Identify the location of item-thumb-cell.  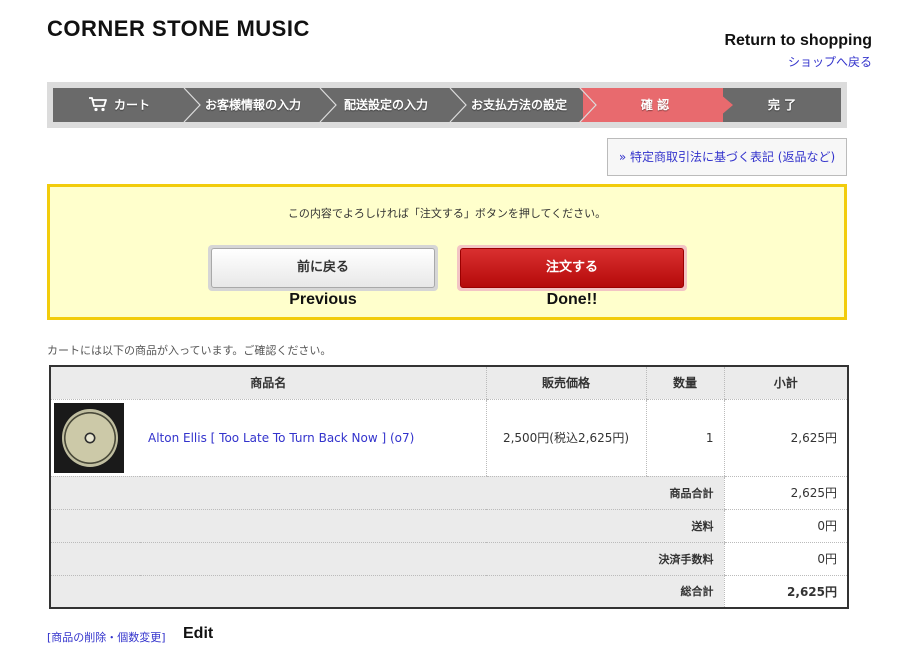
(95, 438).